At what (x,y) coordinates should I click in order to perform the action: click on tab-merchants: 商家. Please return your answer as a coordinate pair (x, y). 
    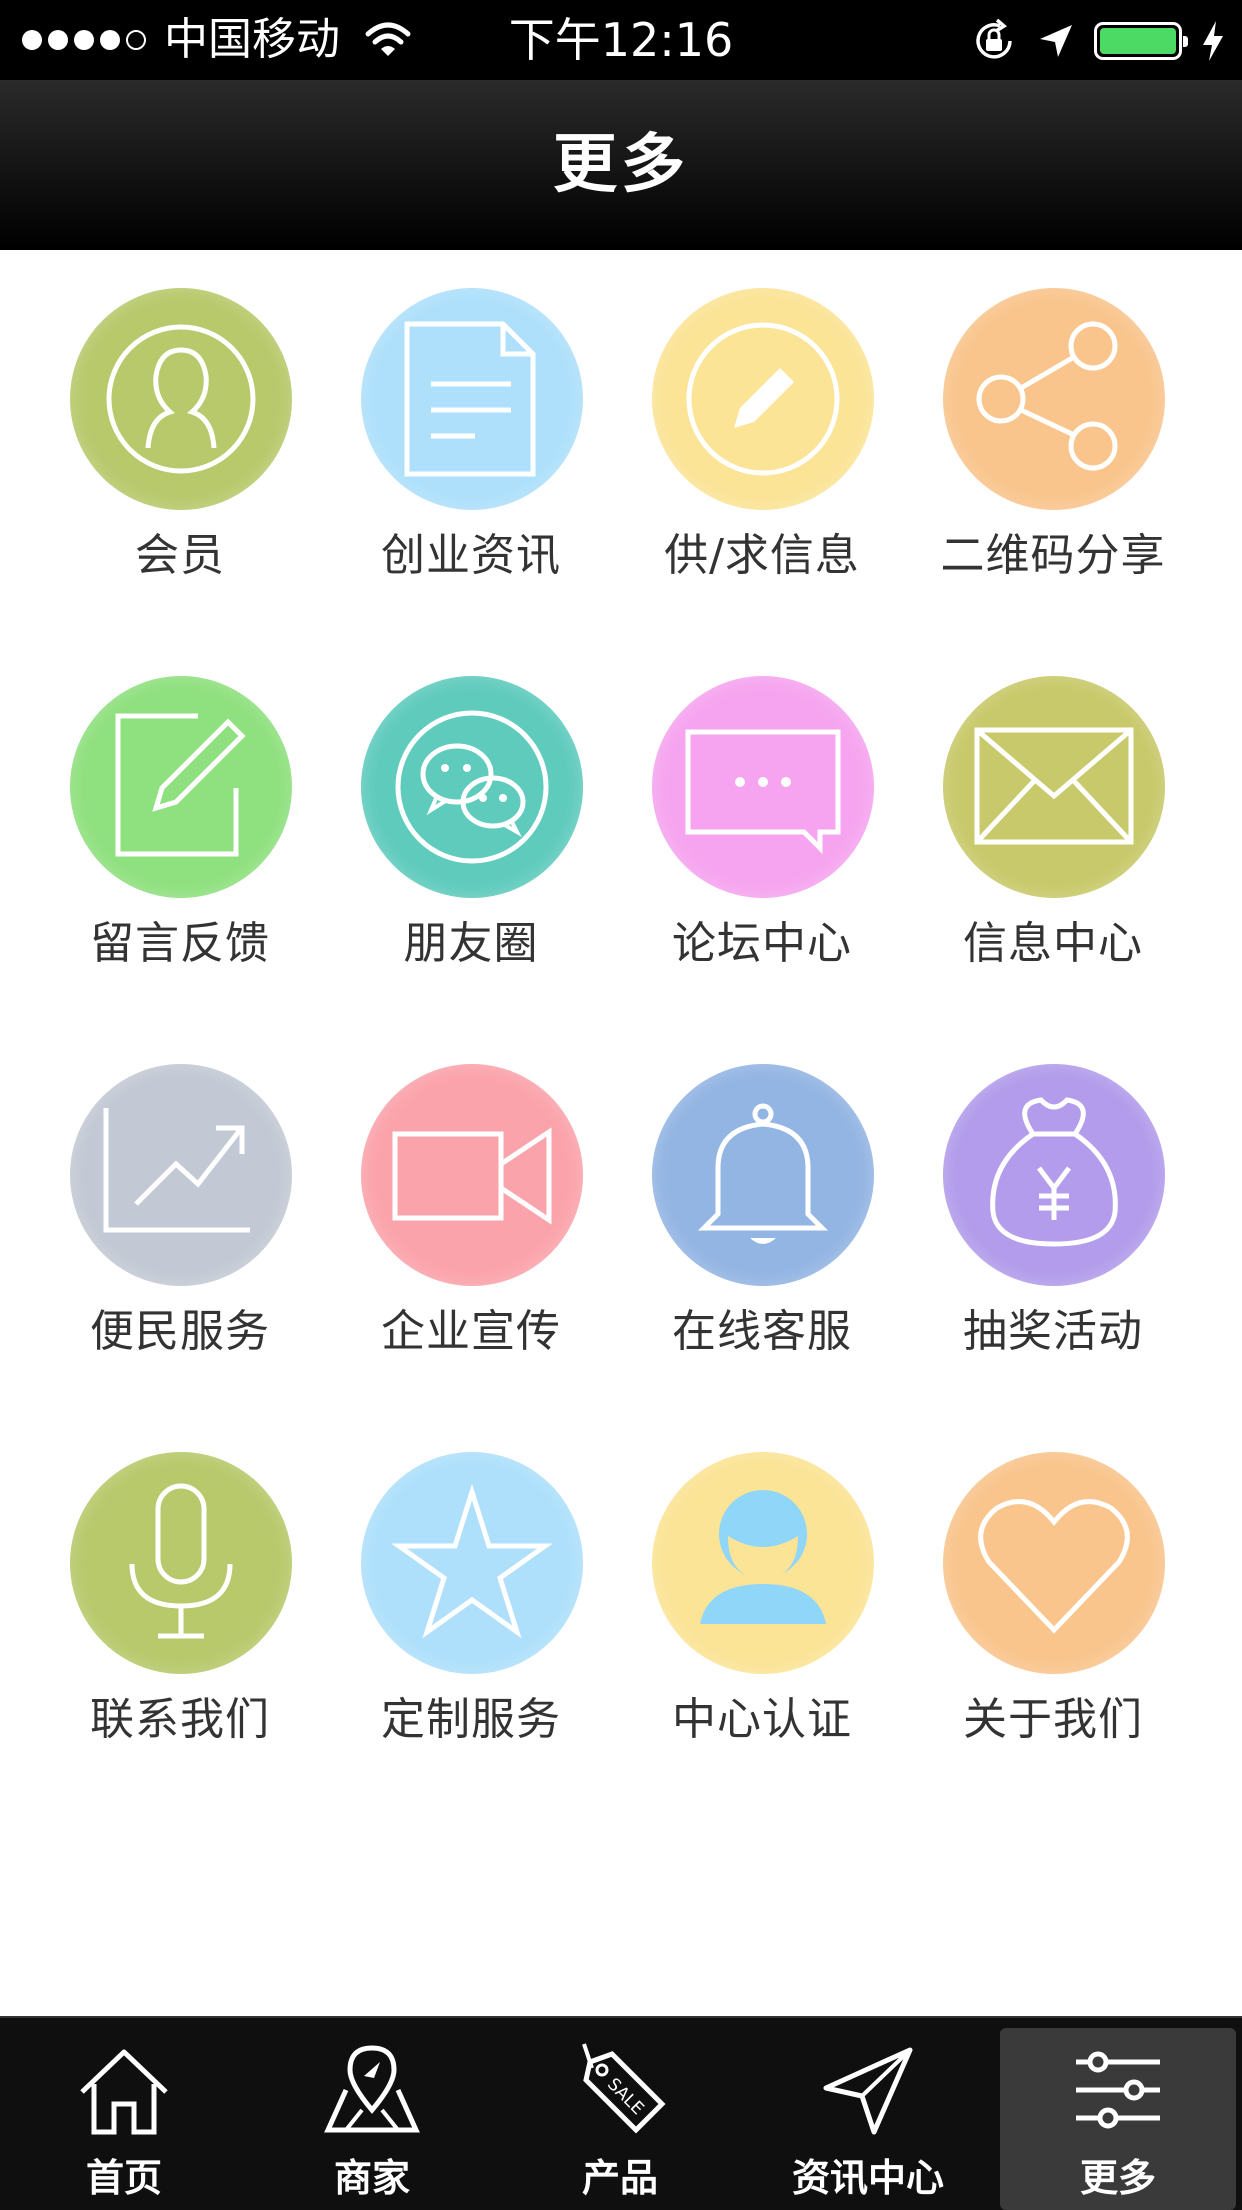
    Looking at the image, I should click on (372, 2114).